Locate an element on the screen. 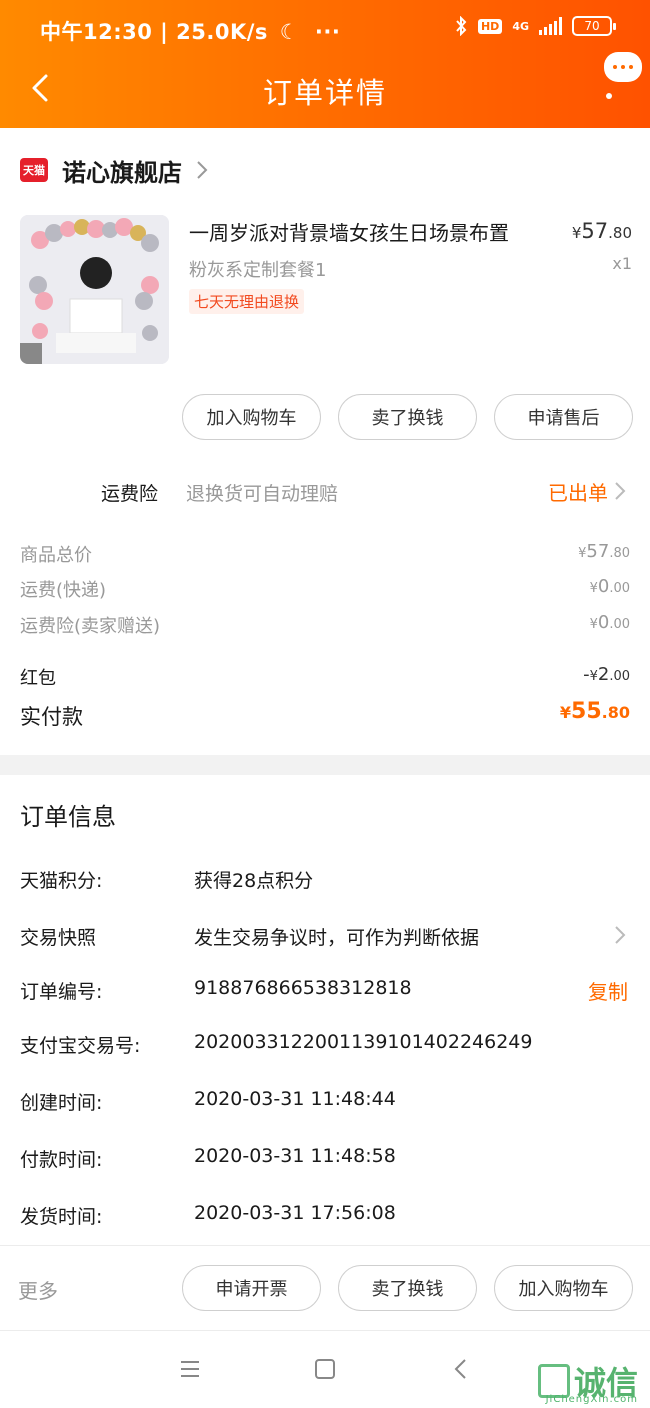  alipay-trade-value: 2020033122001139101402246249 is located at coordinates (363, 1042).